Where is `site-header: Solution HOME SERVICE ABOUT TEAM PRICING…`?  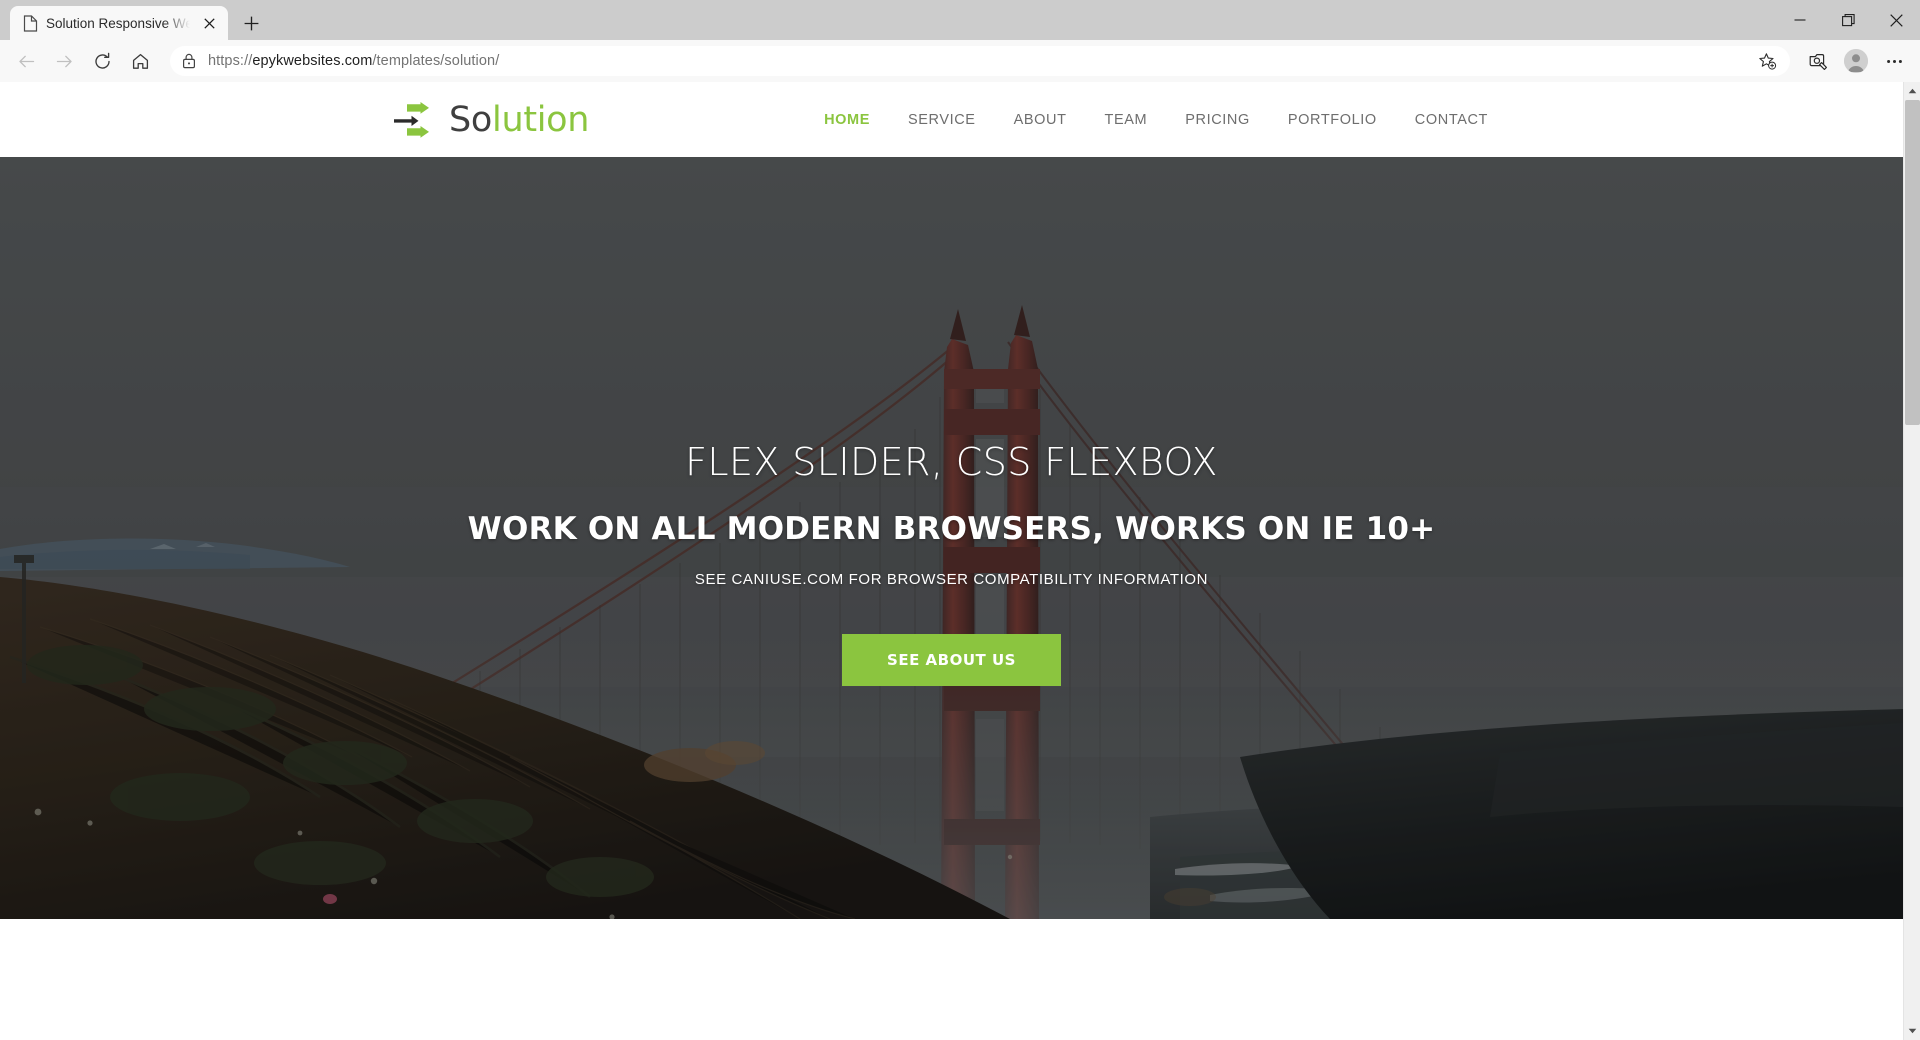
site-header: Solution HOME SERVICE ABOUT TEAM PRICING… is located at coordinates (951, 119).